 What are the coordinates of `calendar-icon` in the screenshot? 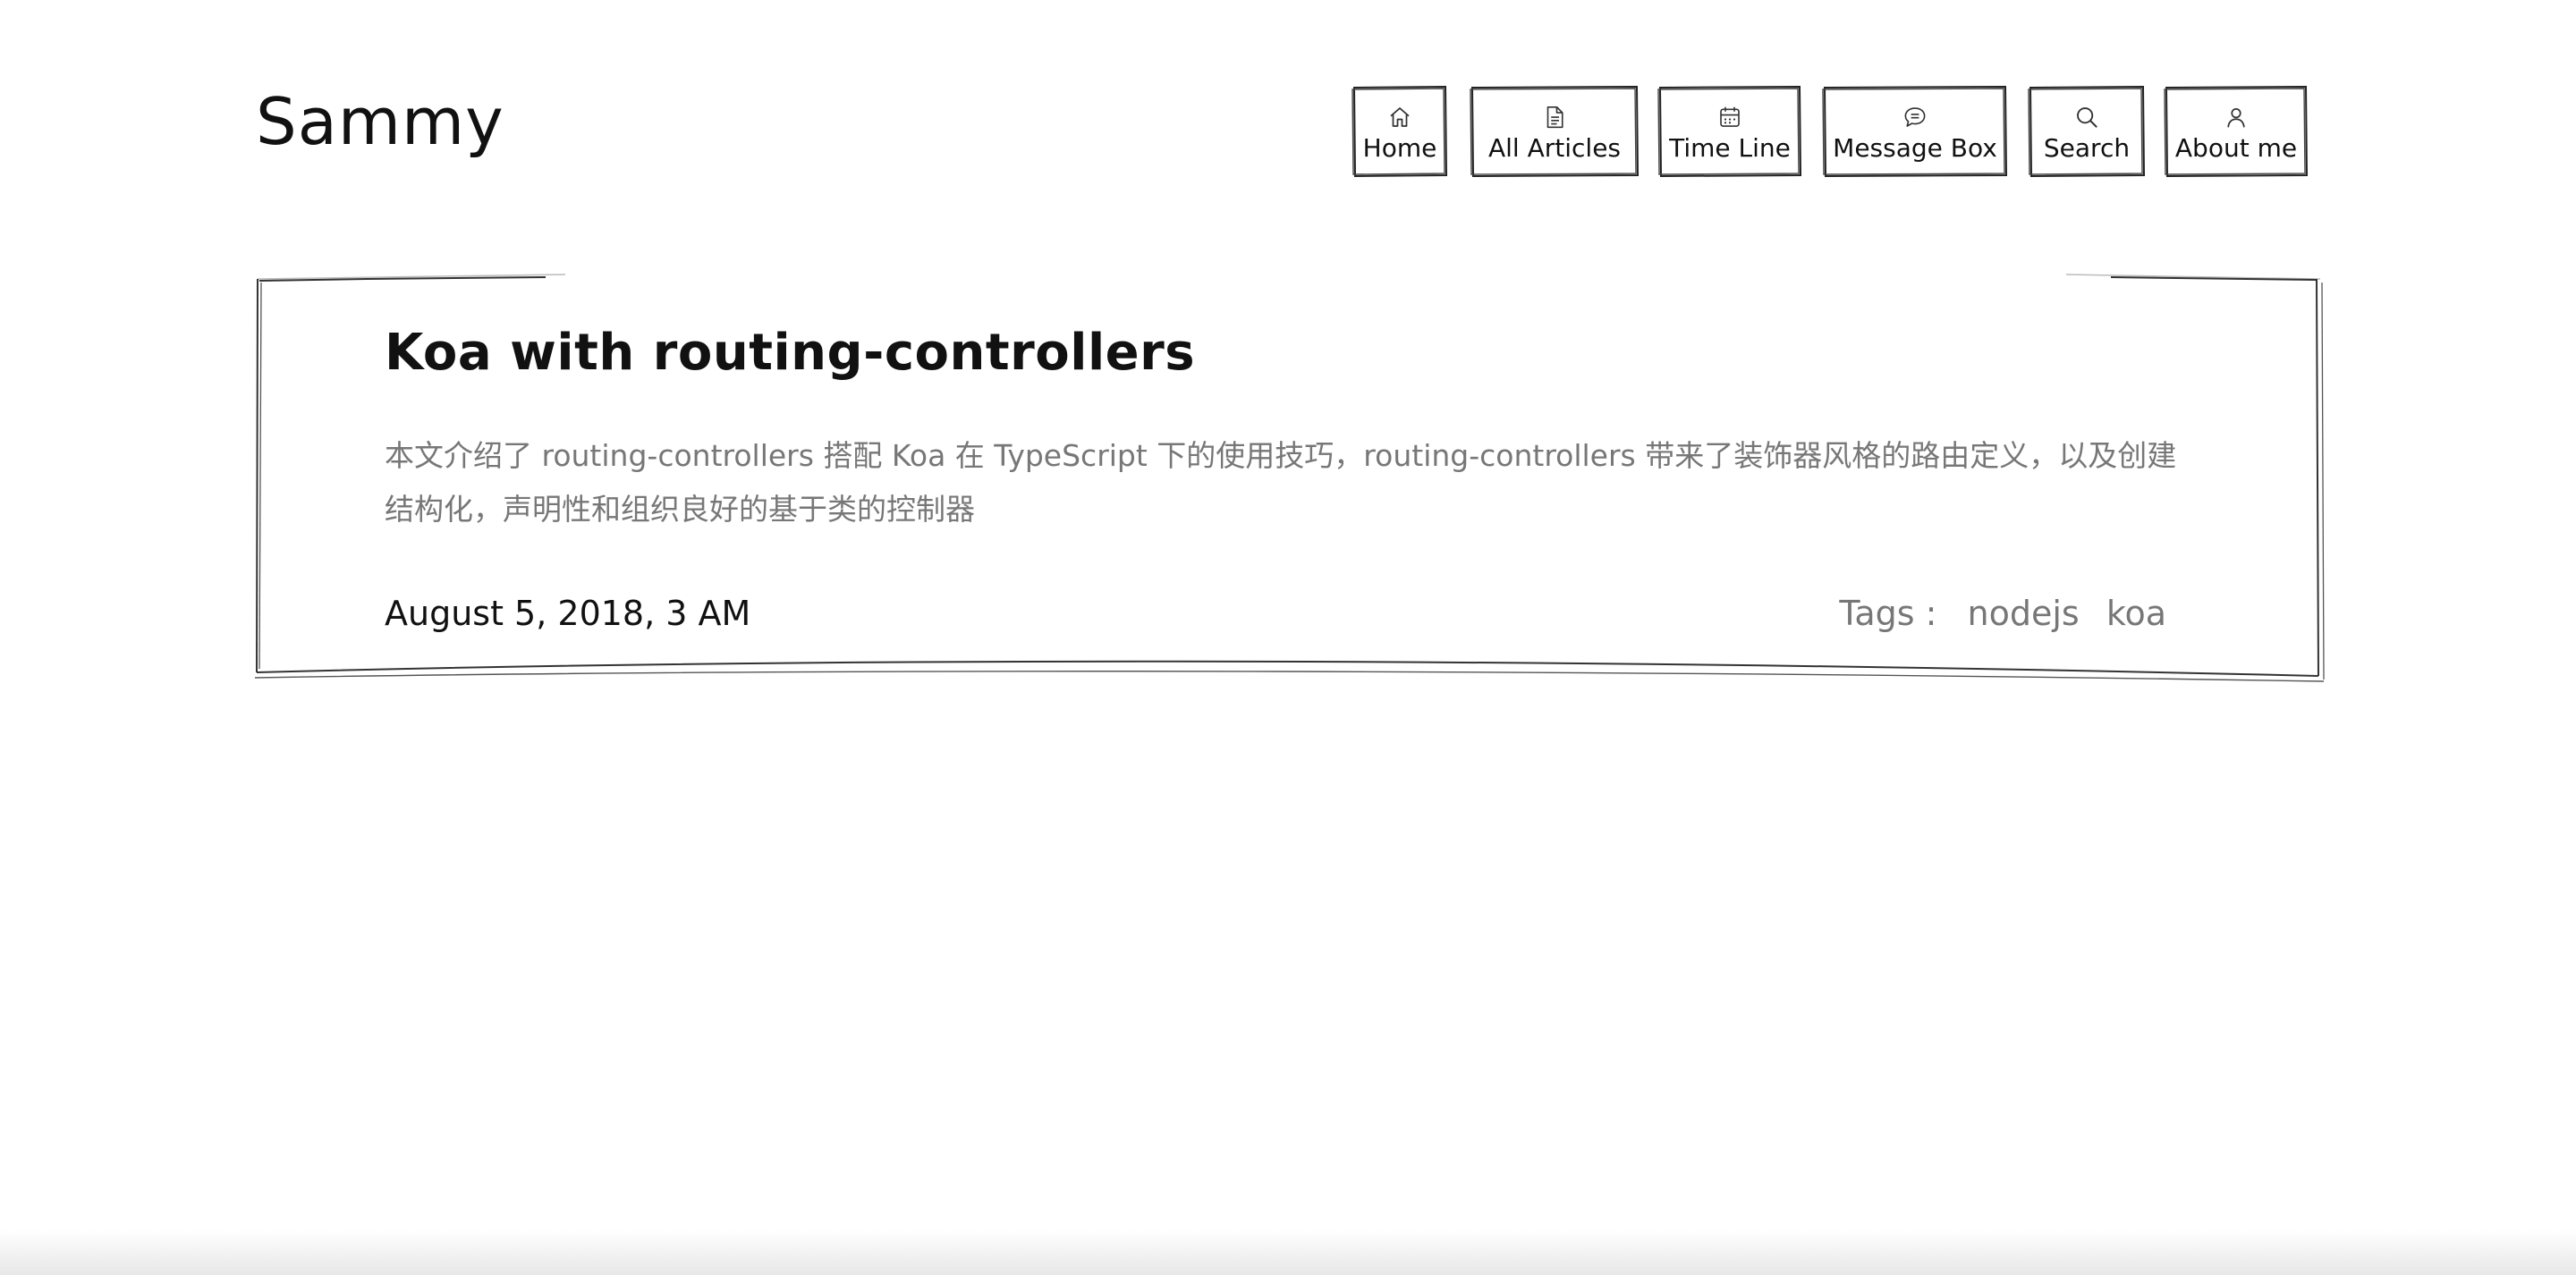 It's located at (1730, 116).